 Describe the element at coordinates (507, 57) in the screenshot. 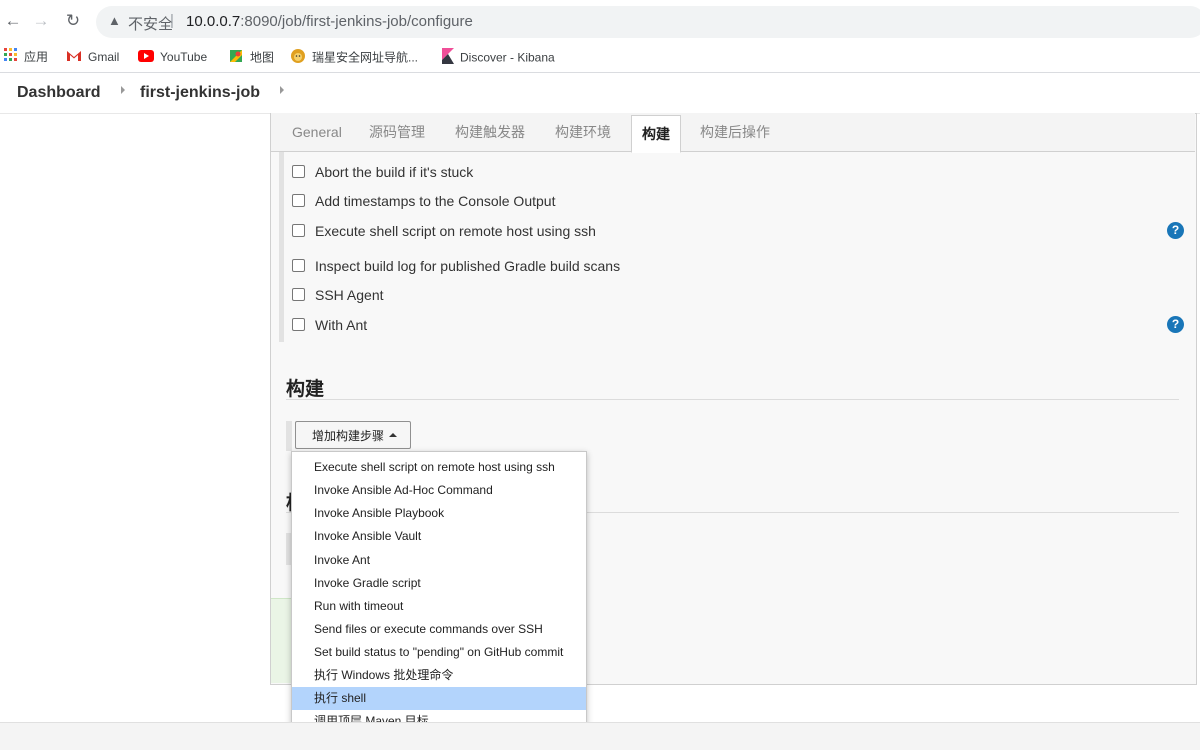

I see `bookmark-label: Discover - Kibana` at that location.